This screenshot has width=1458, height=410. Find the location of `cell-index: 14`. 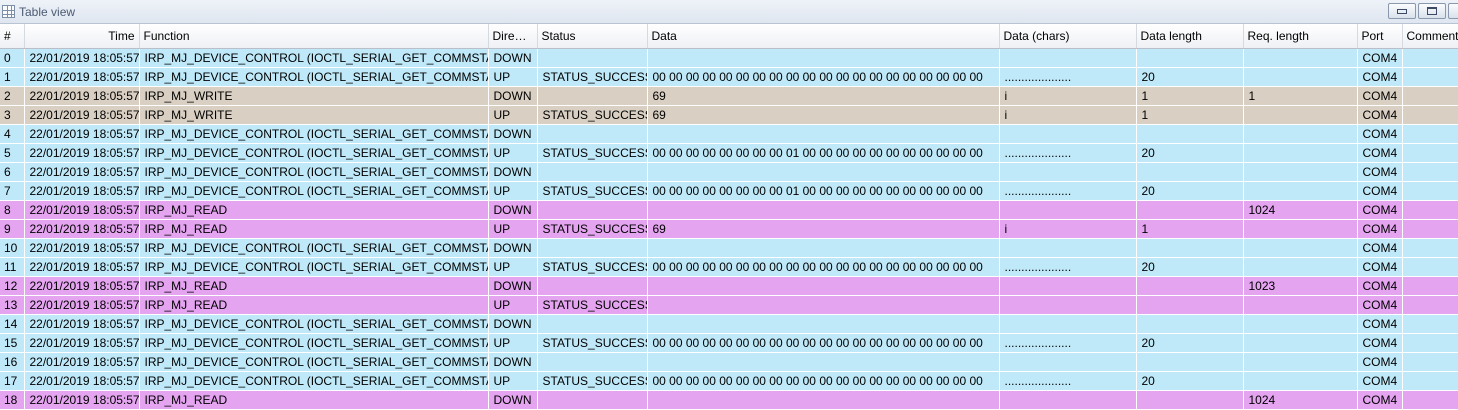

cell-index: 14 is located at coordinates (12, 324).